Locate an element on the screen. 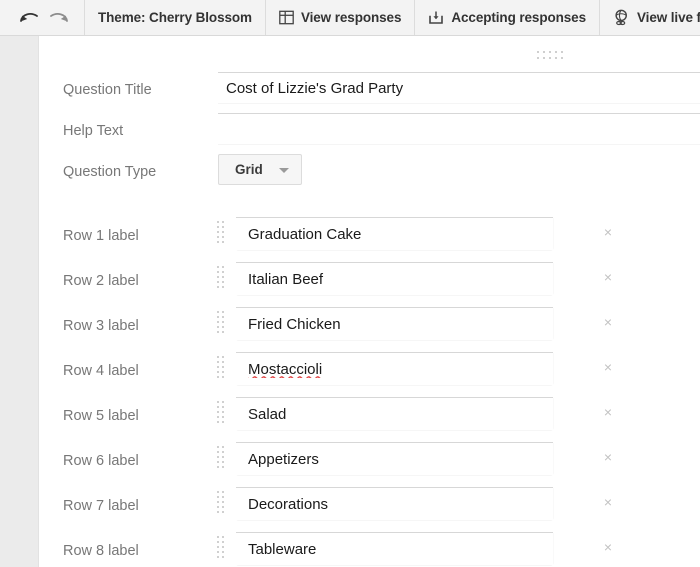 Image resolution: width=700 pixels, height=567 pixels. grid-row-label: Row 6 label is located at coordinates (101, 461).